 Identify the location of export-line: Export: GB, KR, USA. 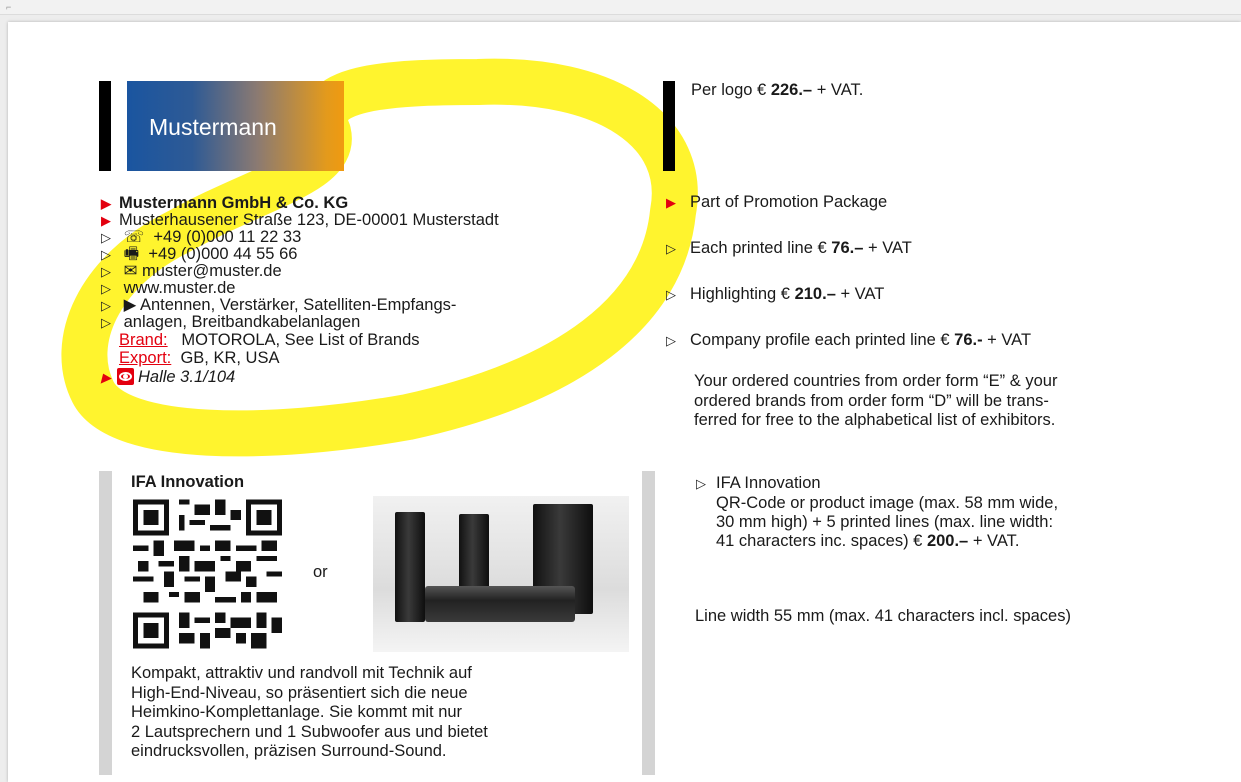
(199, 358).